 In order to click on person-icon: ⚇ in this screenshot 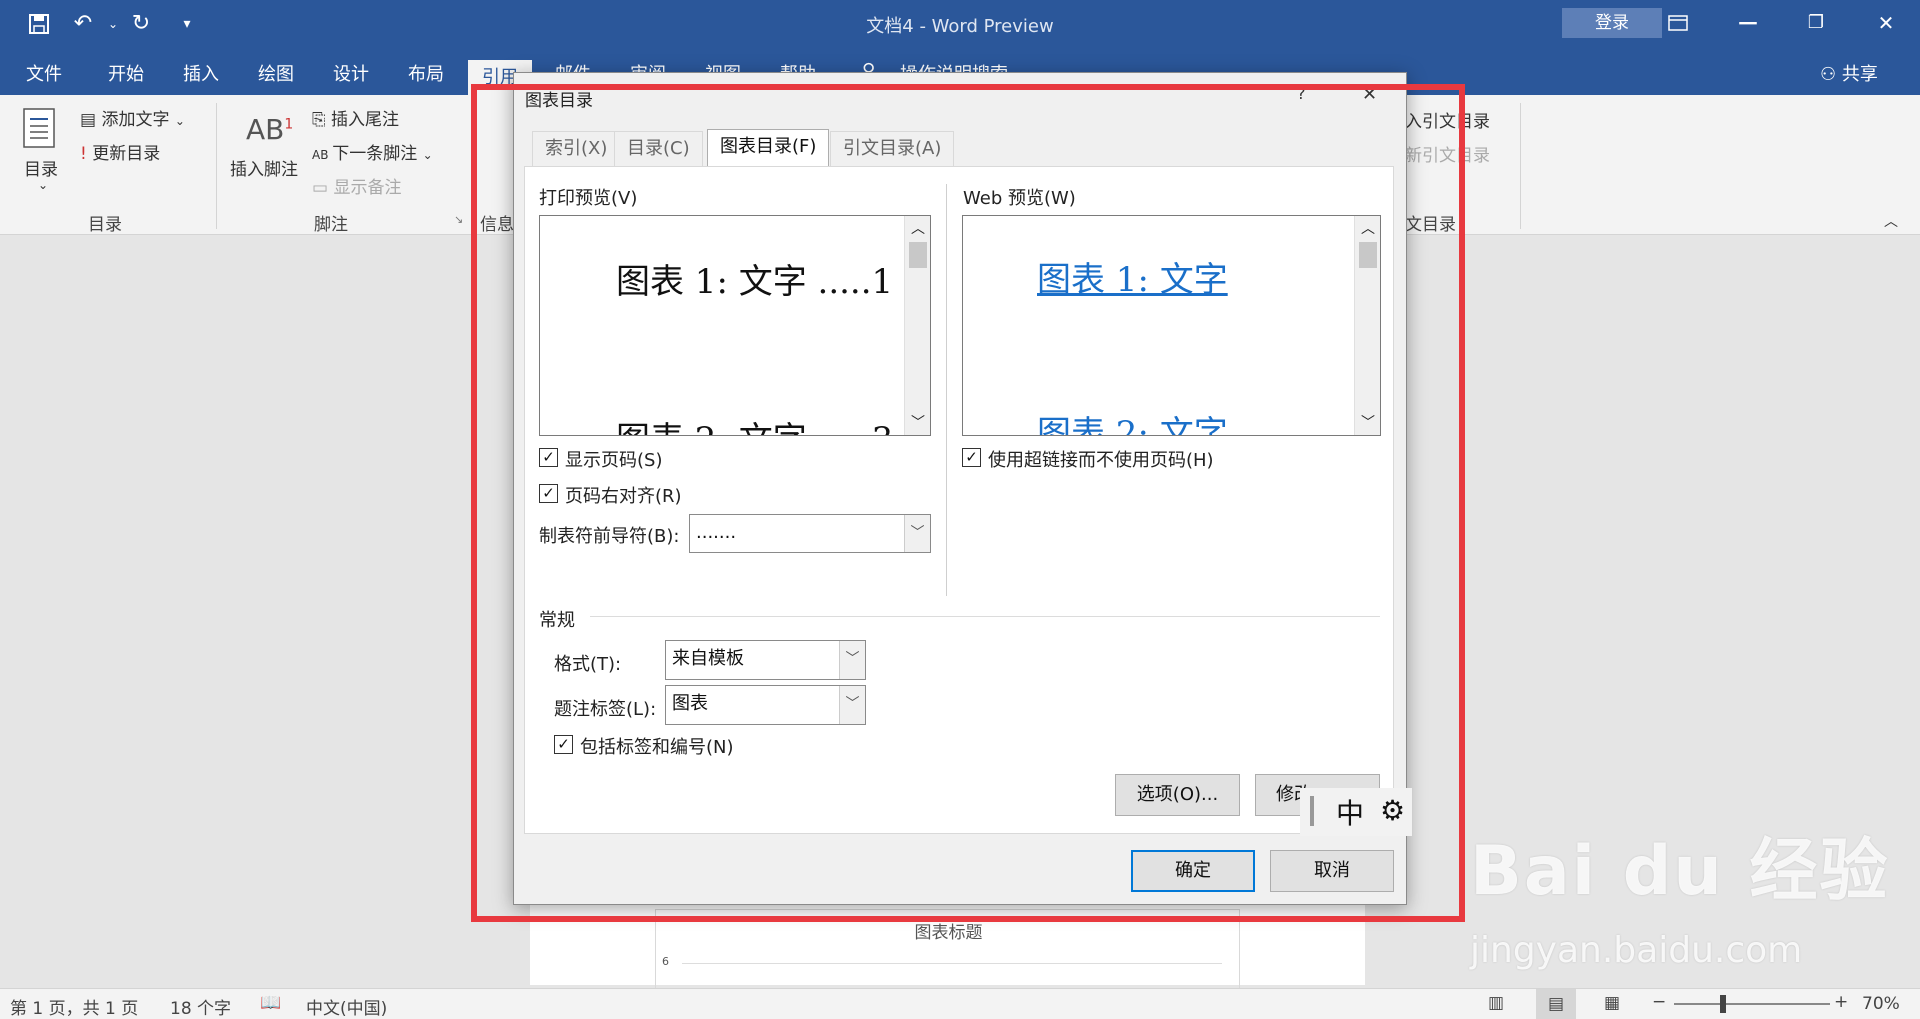, I will do `click(1831, 74)`.